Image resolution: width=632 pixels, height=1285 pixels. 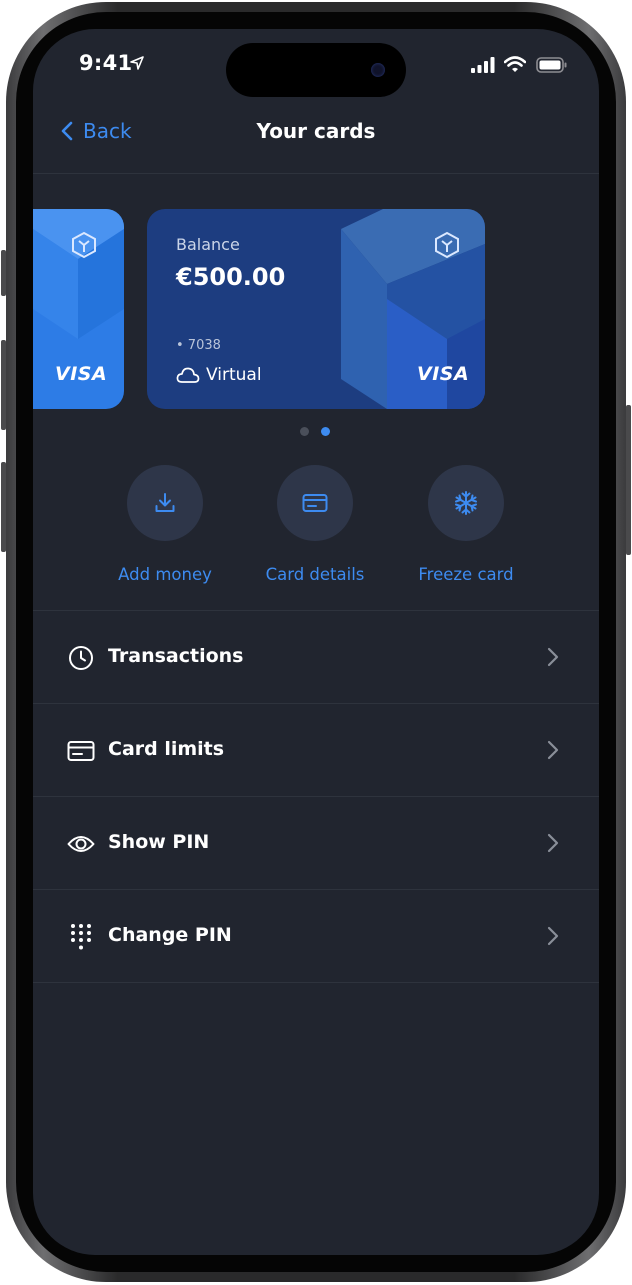 I want to click on card-details-button: Card details, so click(x=315, y=524).